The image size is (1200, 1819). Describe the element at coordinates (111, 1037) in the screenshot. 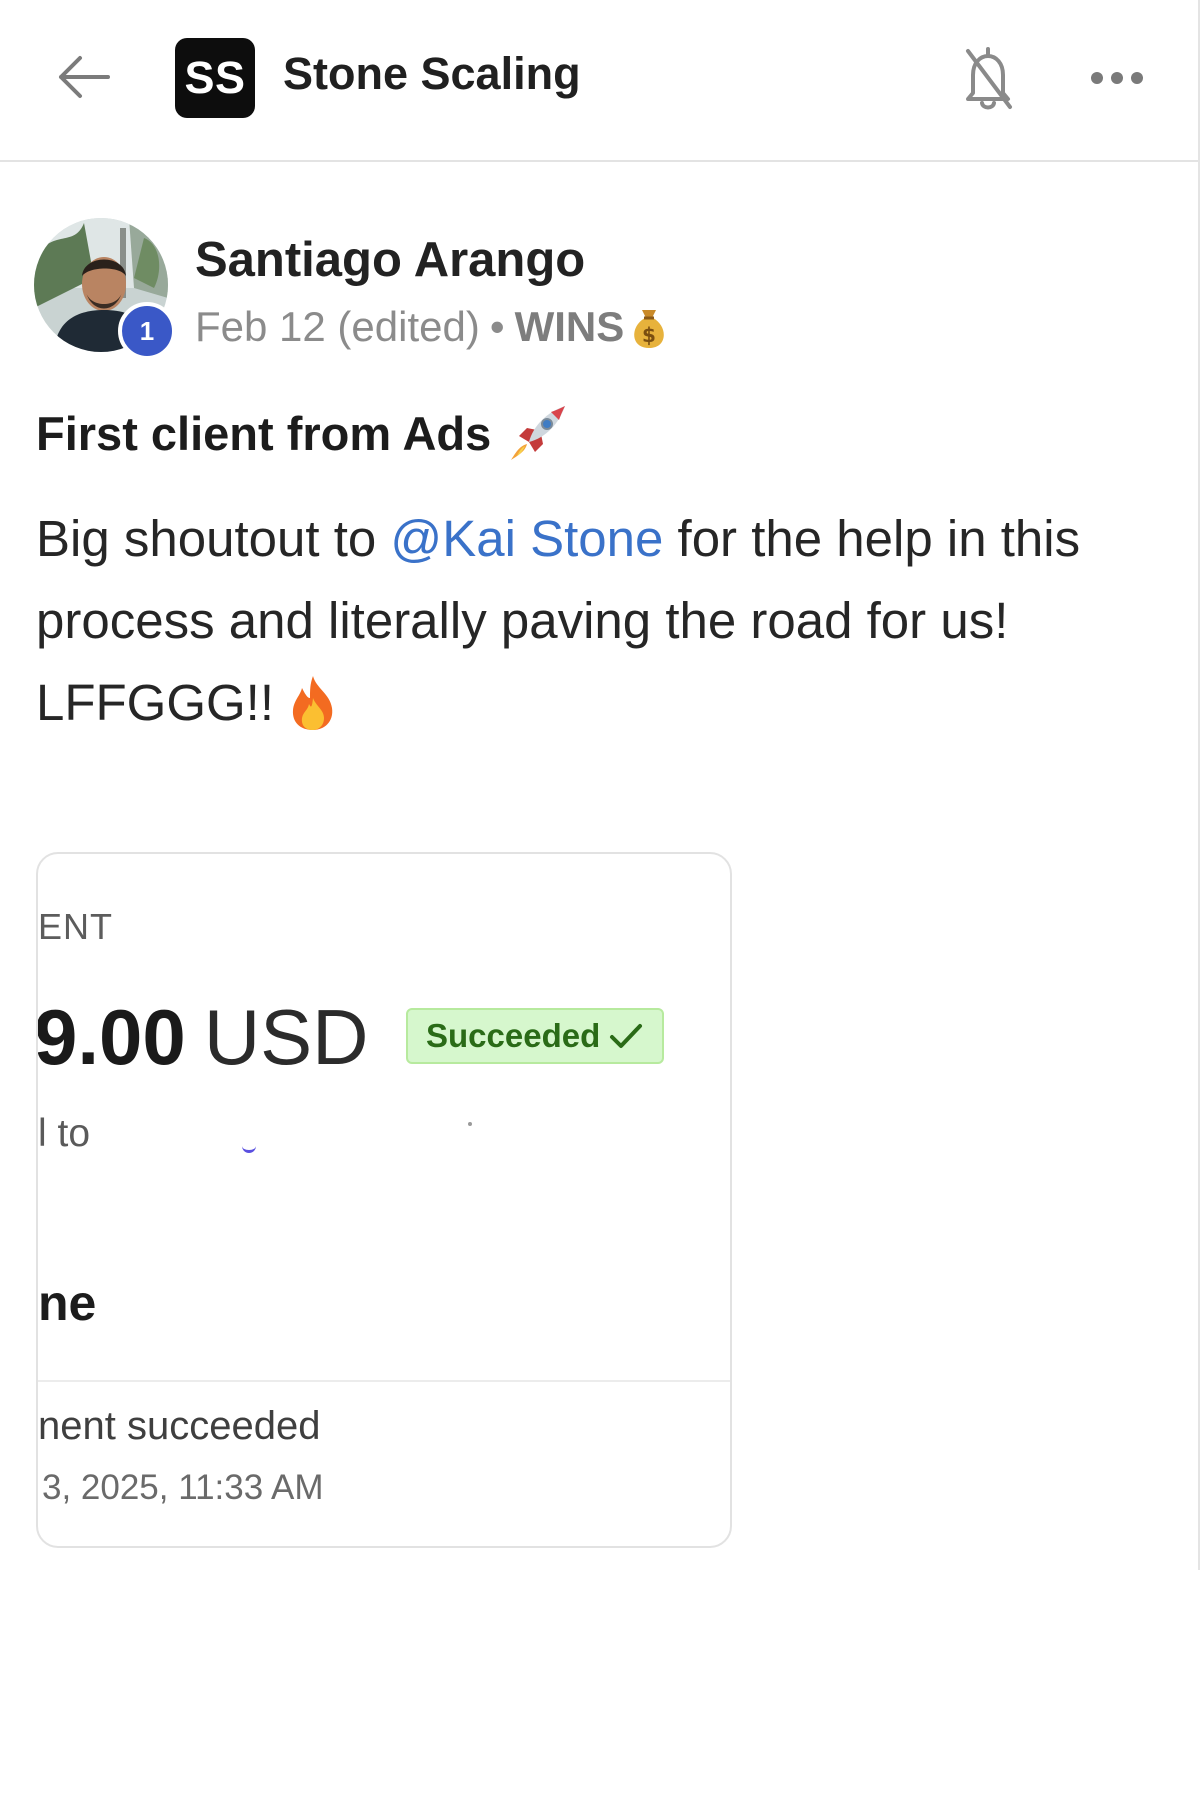

I see `amount-number: 9.00` at that location.